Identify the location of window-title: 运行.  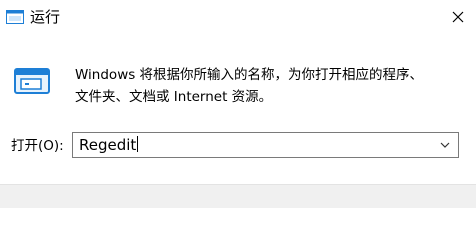
(45, 17).